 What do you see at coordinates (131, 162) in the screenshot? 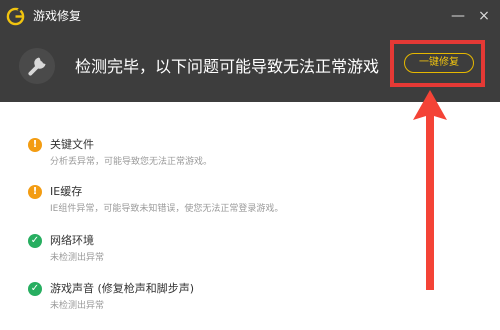
I see `issue-description: 分析丢异常，可能导致您无法正常游戏。` at bounding box center [131, 162].